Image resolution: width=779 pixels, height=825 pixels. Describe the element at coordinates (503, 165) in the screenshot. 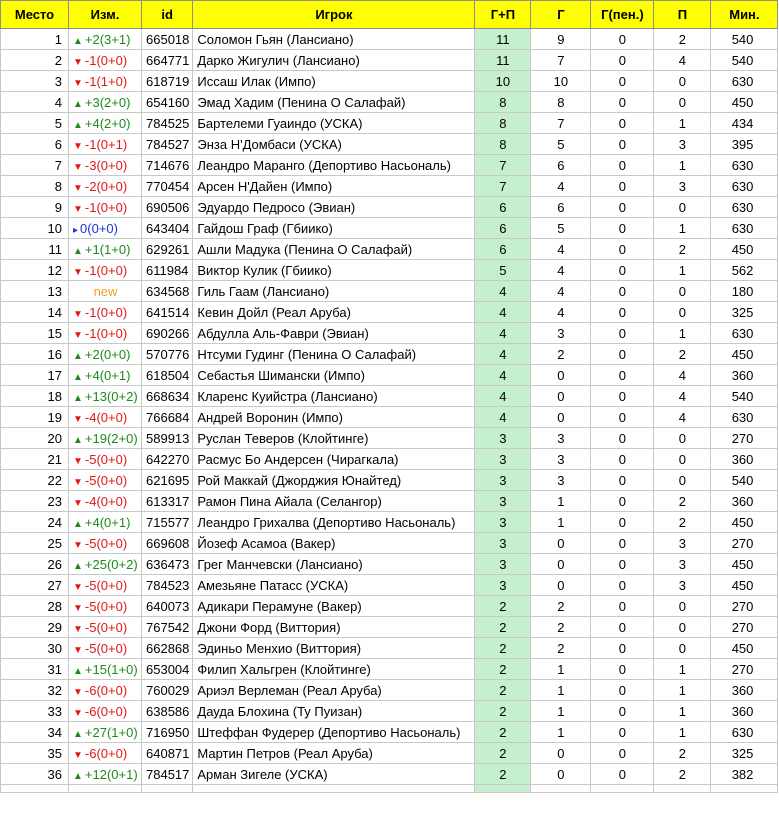

I see `cell-goals-plus-passes: 7` at that location.